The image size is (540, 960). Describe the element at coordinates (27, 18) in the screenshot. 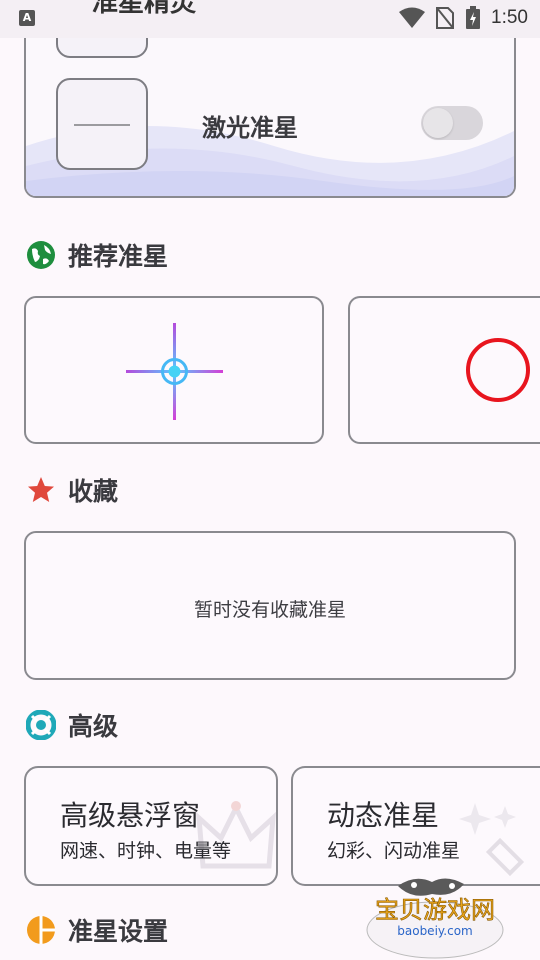

I see `app-notification-icon: A` at that location.